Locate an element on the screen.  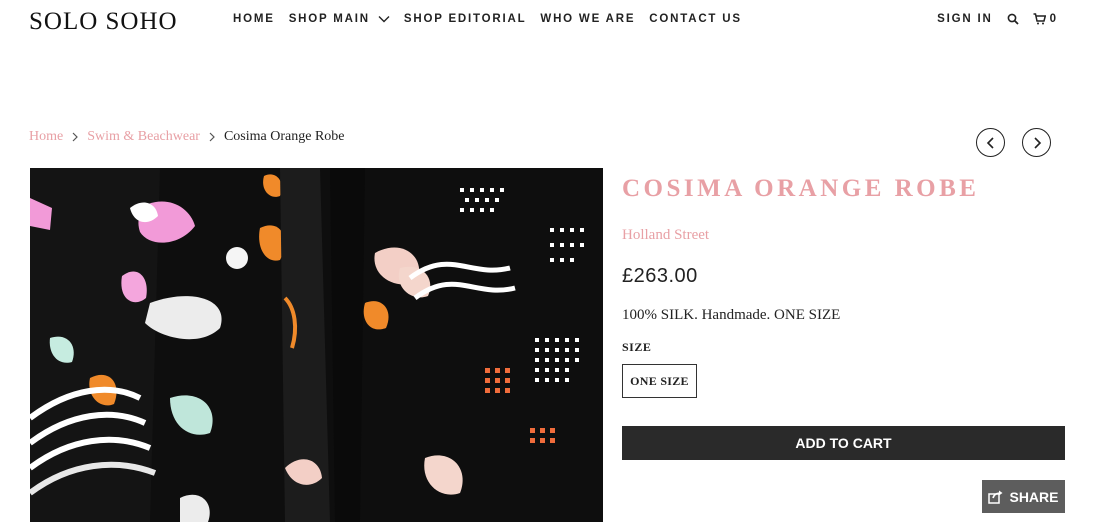
product-vendor-link: Holland Street is located at coordinates (665, 235).